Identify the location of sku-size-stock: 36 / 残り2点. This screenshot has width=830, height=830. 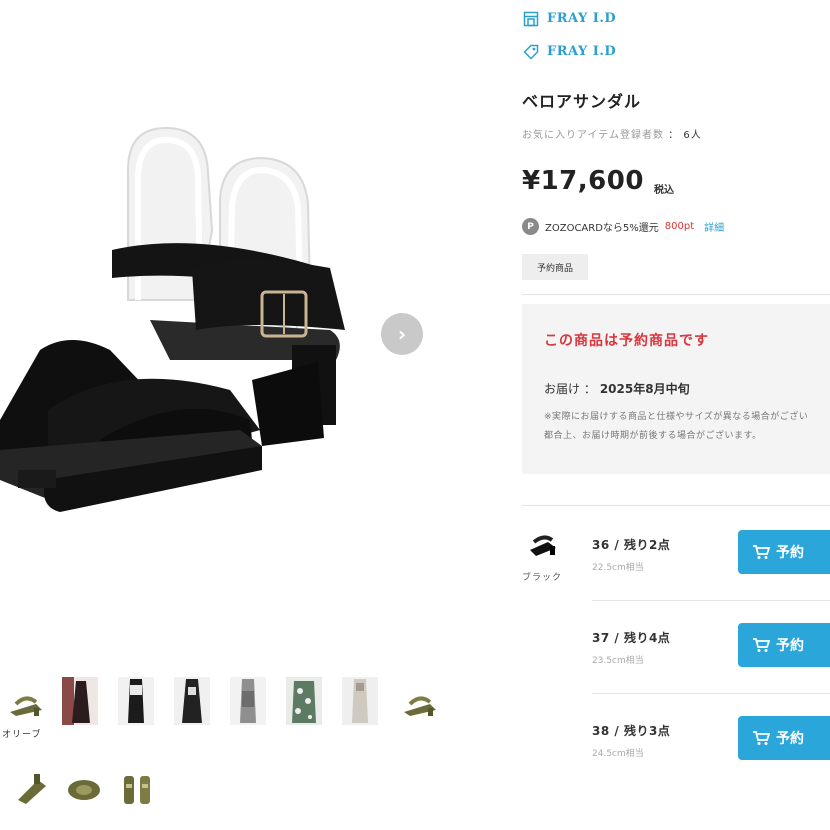
(631, 545).